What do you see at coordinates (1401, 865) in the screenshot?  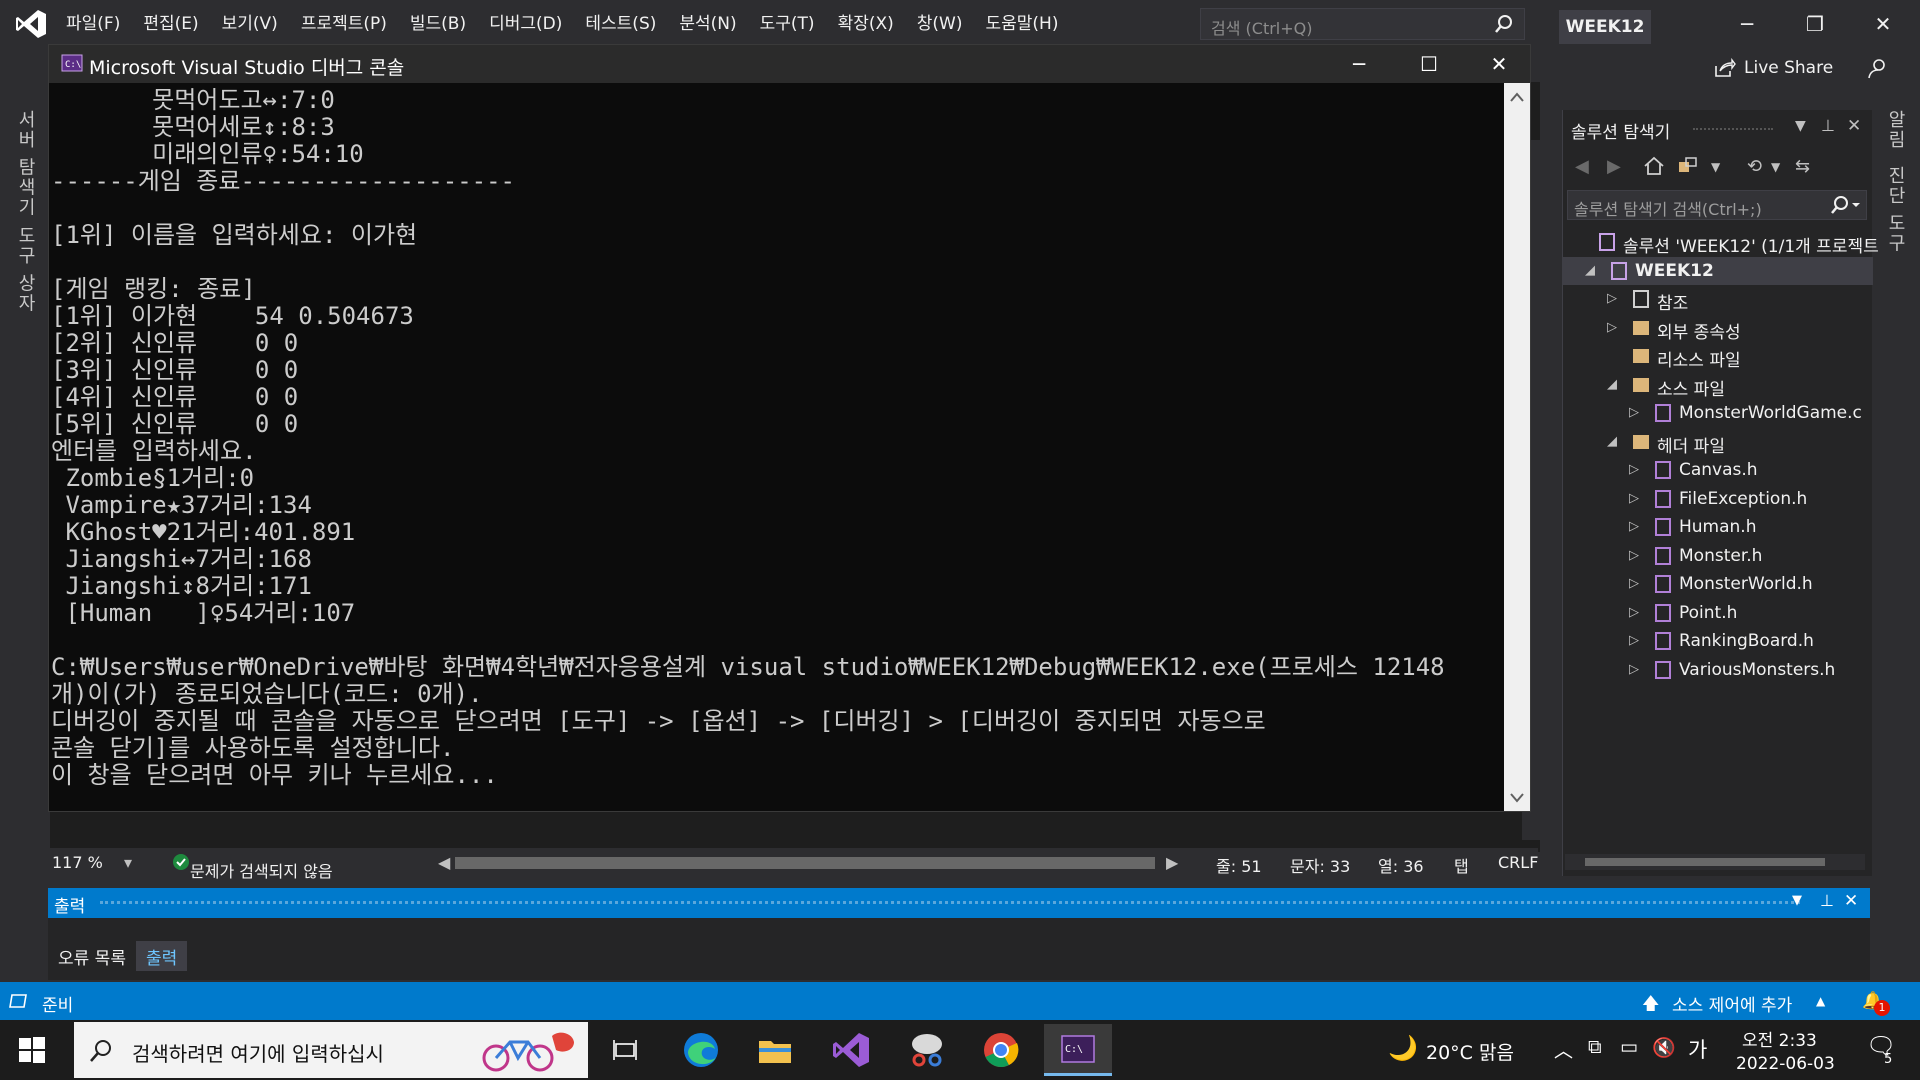 I see `column-number: 열: 36` at bounding box center [1401, 865].